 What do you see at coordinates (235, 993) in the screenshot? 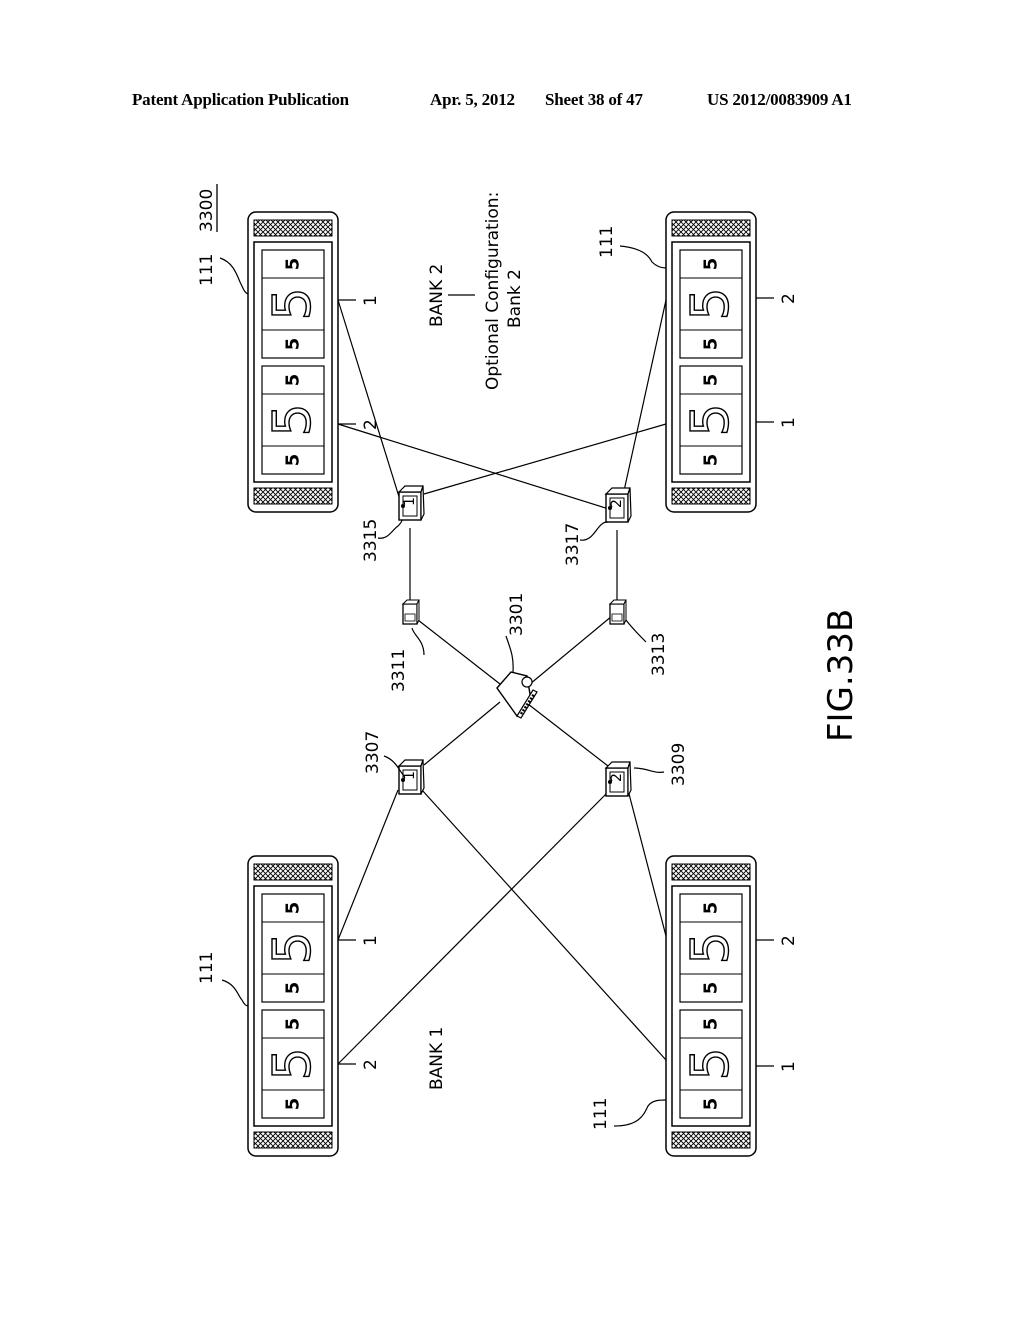
I see `leader-bl` at bounding box center [235, 993].